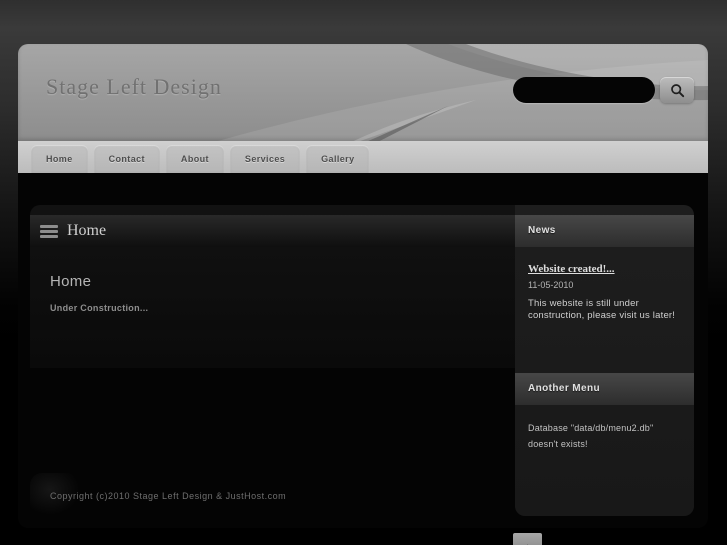  What do you see at coordinates (265, 159) in the screenshot?
I see `nav-tab-services: Services` at bounding box center [265, 159].